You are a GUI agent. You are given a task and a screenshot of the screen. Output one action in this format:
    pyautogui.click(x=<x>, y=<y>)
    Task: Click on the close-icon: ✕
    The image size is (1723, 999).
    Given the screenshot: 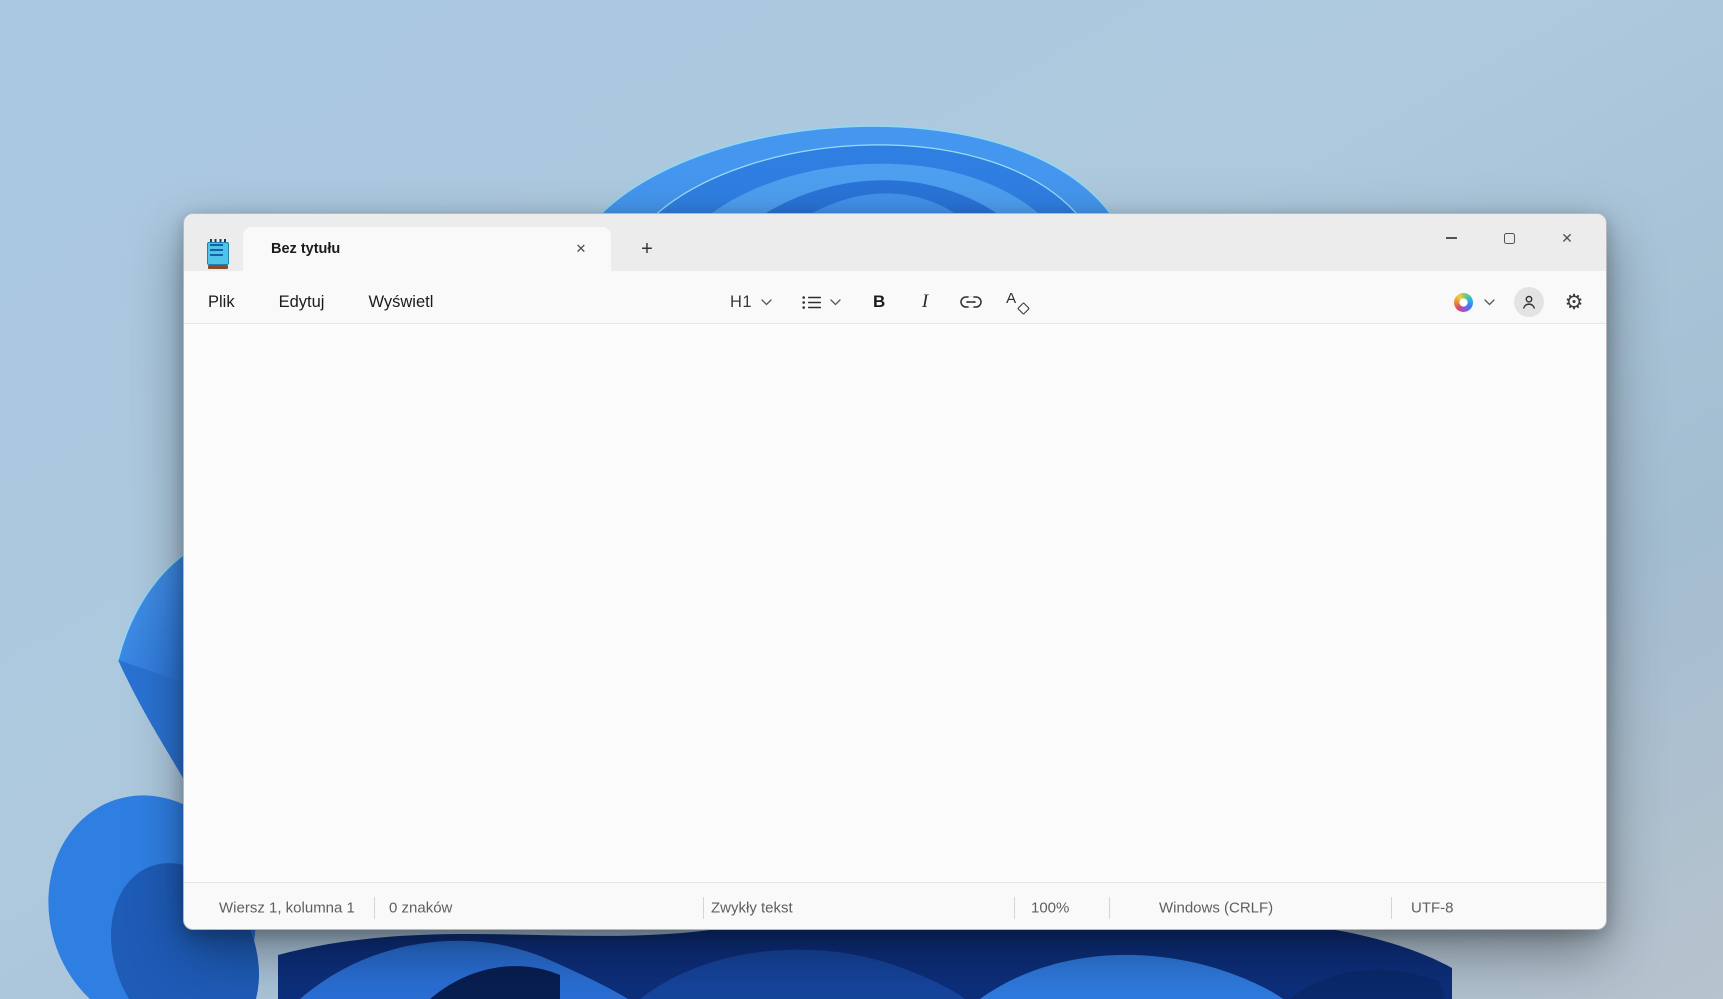 What is the action you would take?
    pyautogui.click(x=1567, y=238)
    